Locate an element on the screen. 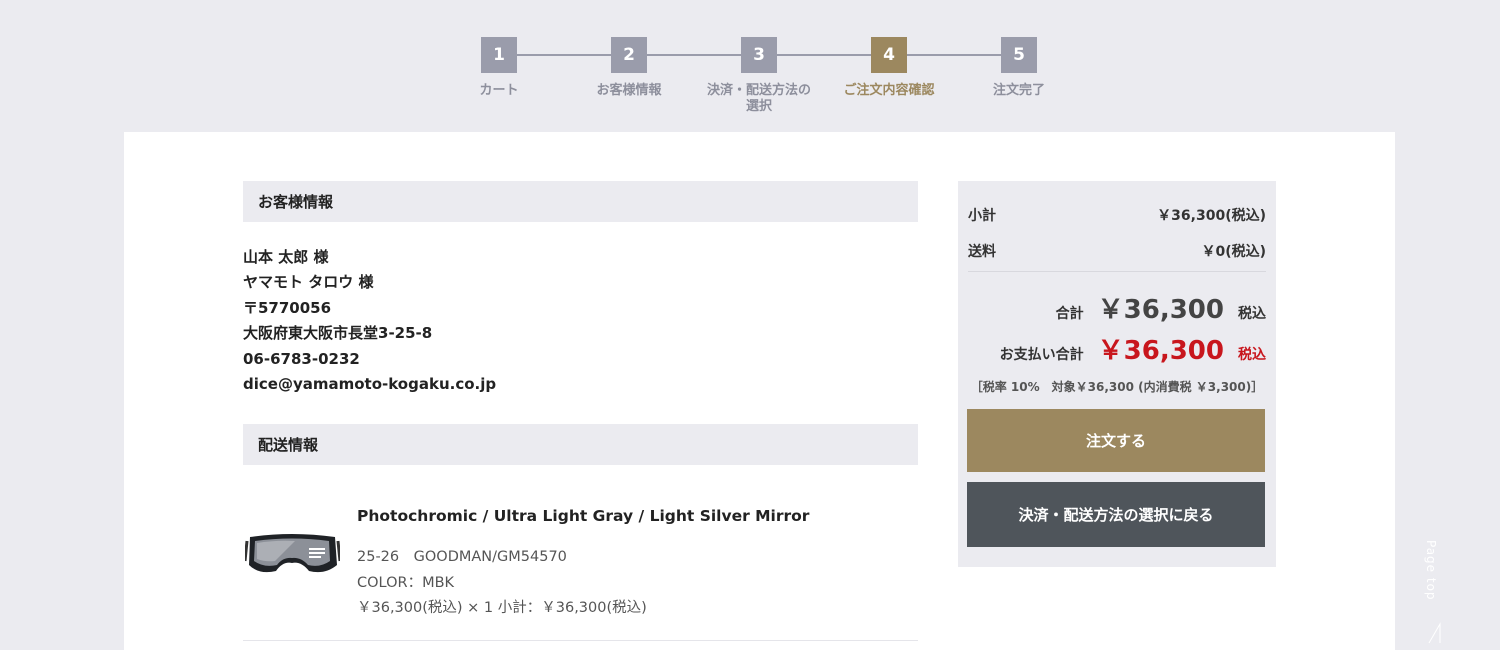 The width and height of the screenshot is (1500, 650). total-label: 合計 is located at coordinates (1069, 314).